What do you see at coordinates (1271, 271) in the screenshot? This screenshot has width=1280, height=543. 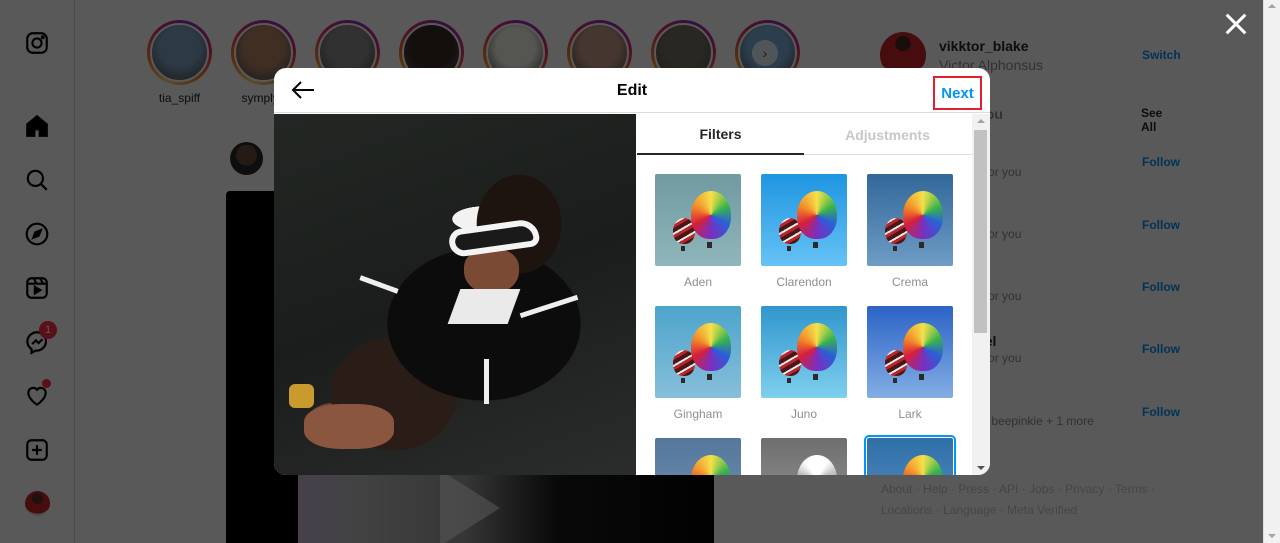 I see `page-scrollbar` at bounding box center [1271, 271].